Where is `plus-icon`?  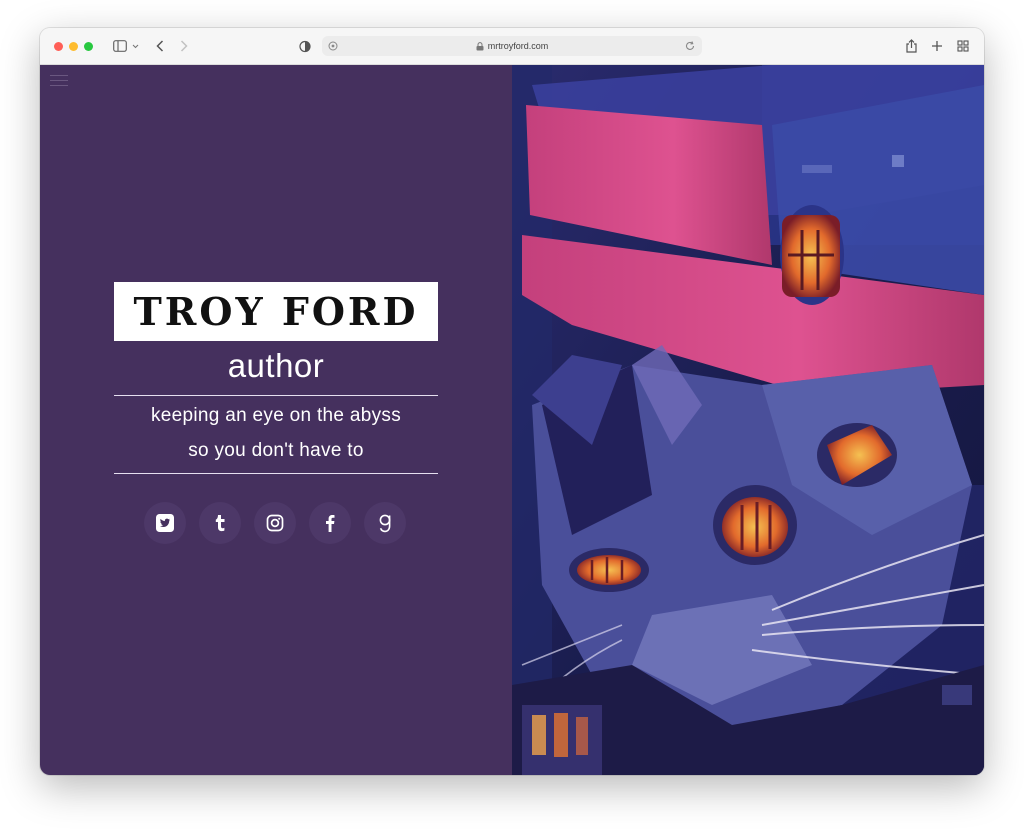
plus-icon is located at coordinates (937, 46).